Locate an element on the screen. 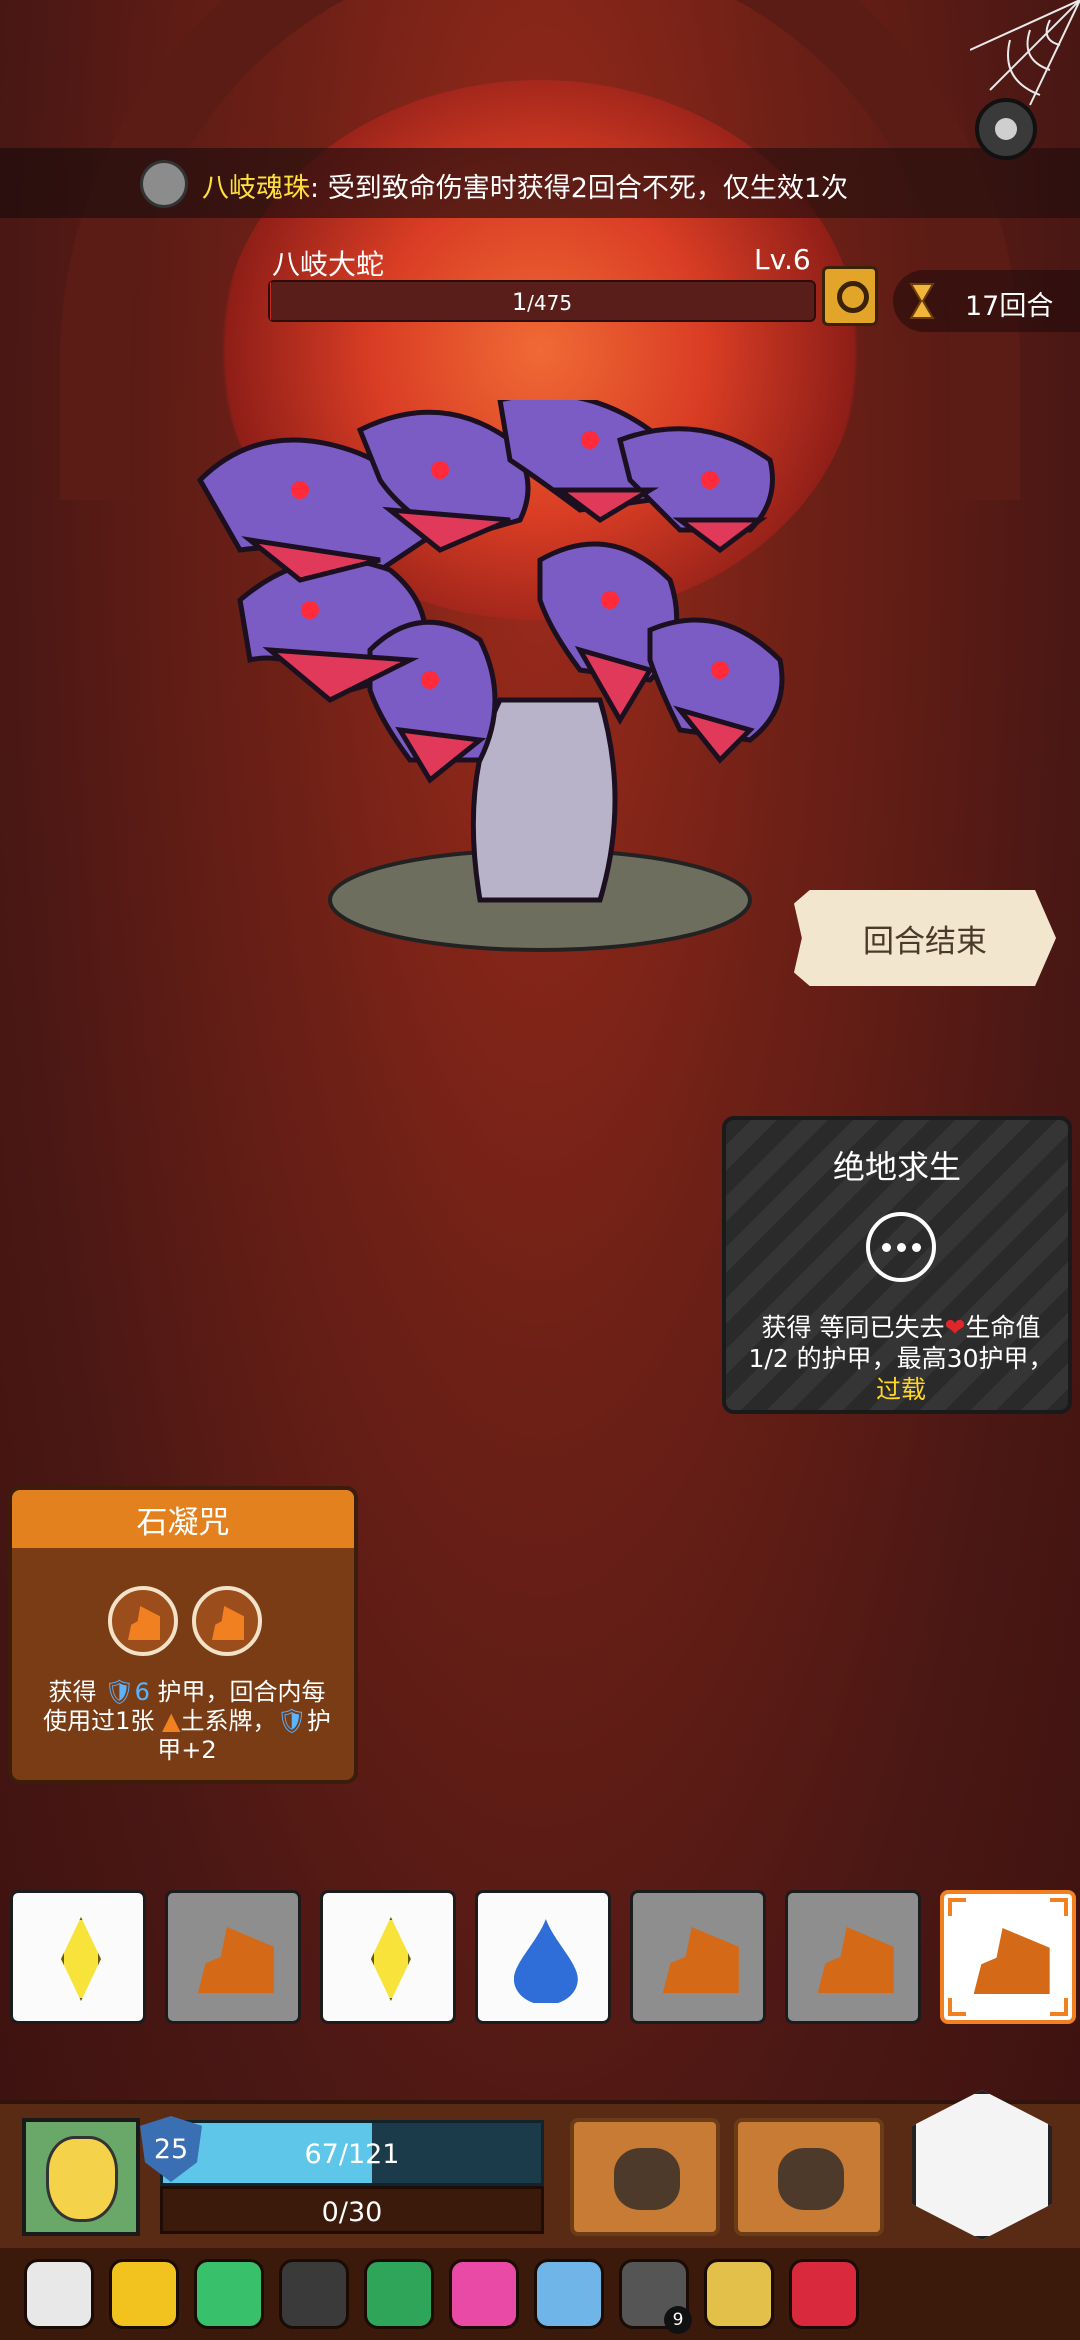  card-desc-text: 获得 is located at coordinates (76, 1692).